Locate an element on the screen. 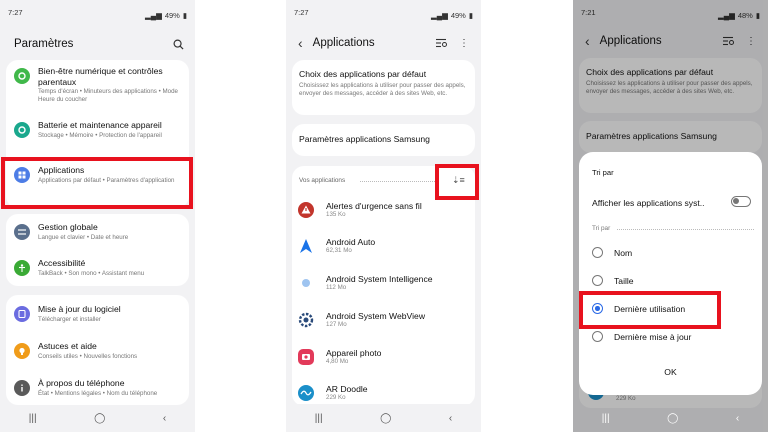 Image resolution: width=768 pixels, height=432 pixels. app-name: AR Doodle is located at coordinates (347, 389).